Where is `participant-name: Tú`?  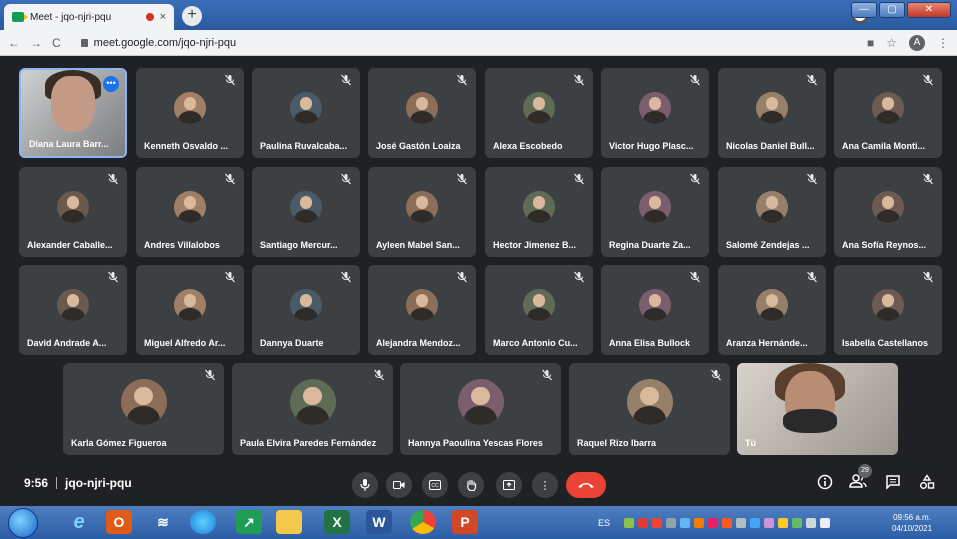
participant-name: Tú is located at coordinates (750, 443).